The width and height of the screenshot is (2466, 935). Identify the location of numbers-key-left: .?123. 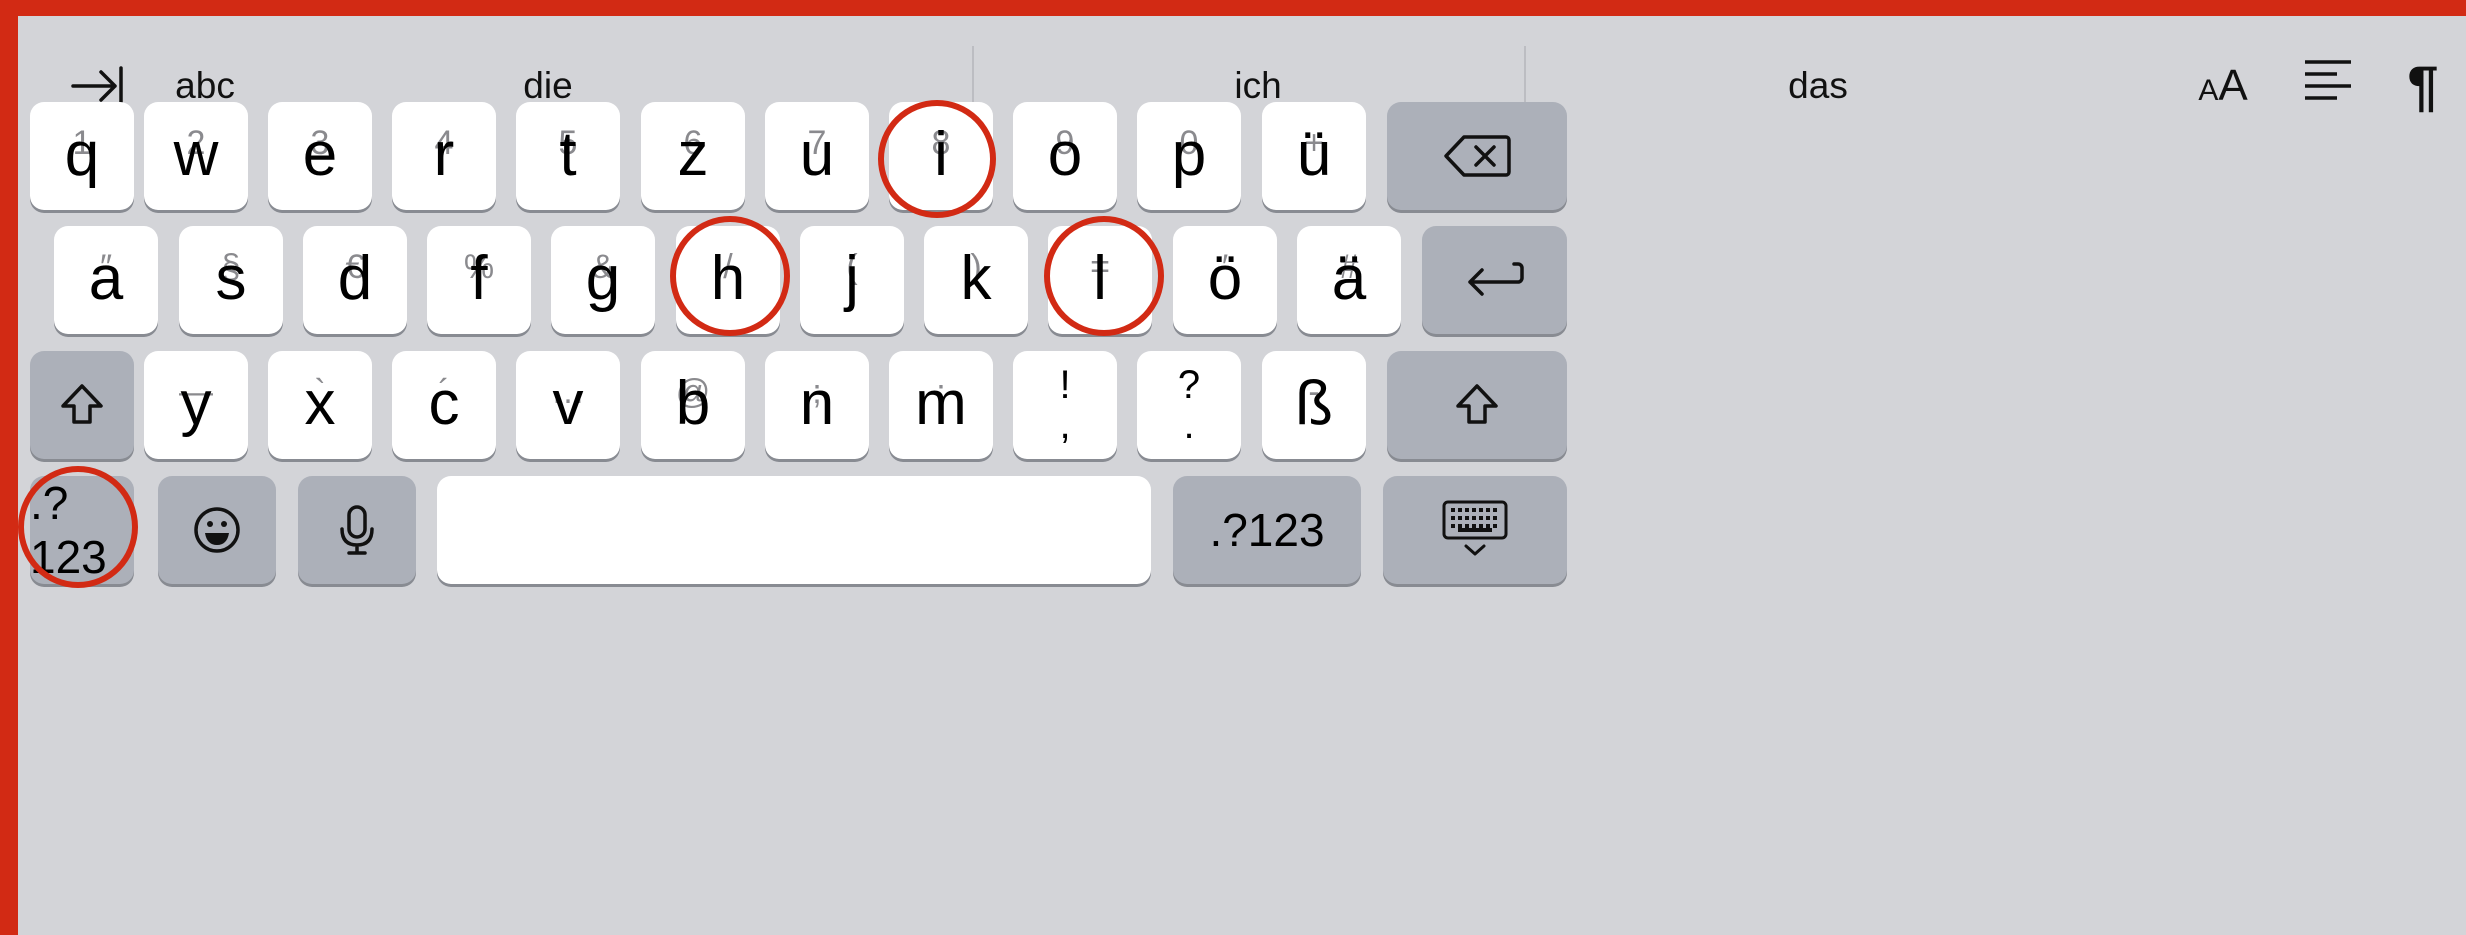
(82, 530).